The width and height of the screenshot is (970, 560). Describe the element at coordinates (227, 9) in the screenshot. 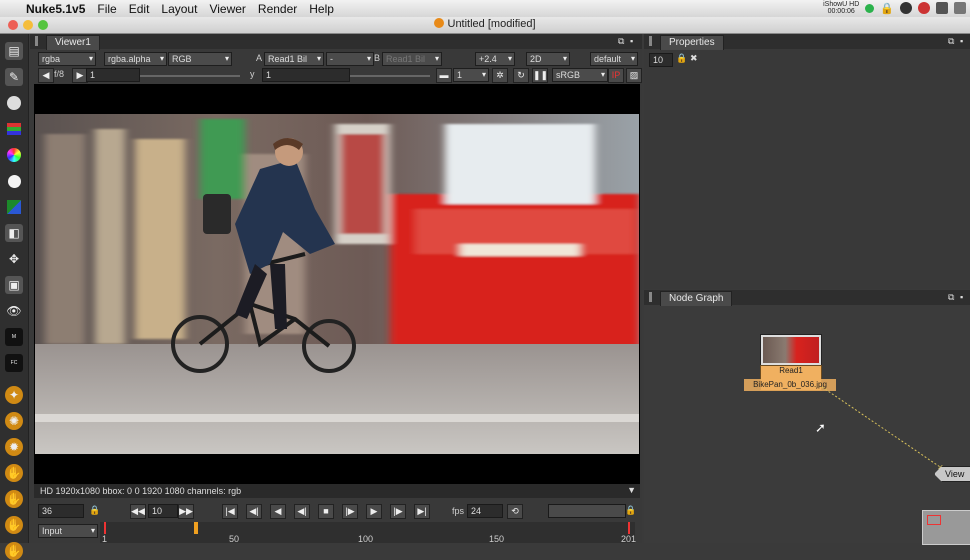

I see `menu-viewer: Viewer` at that location.